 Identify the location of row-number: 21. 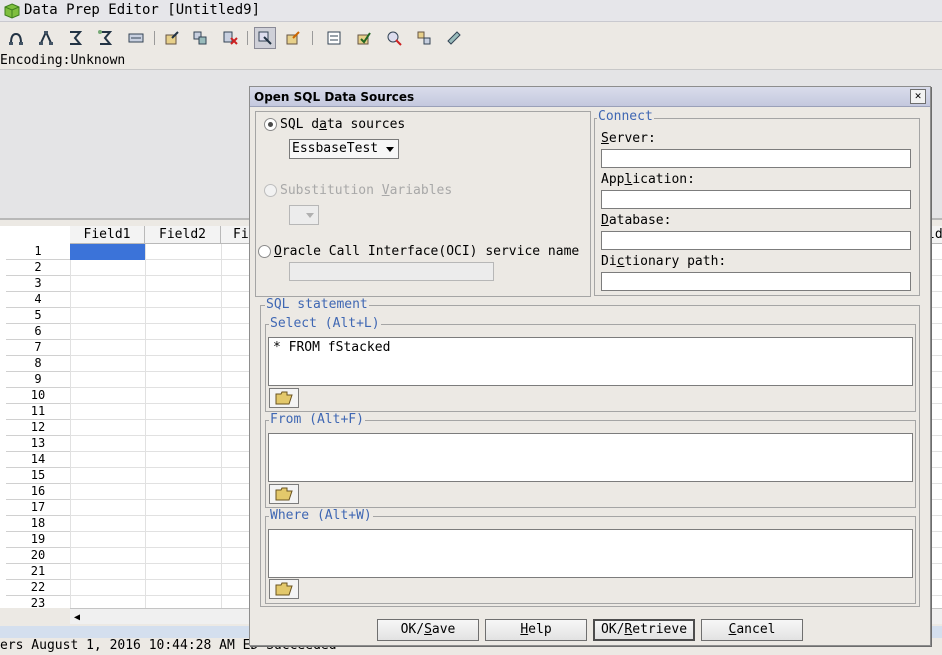
(38, 572).